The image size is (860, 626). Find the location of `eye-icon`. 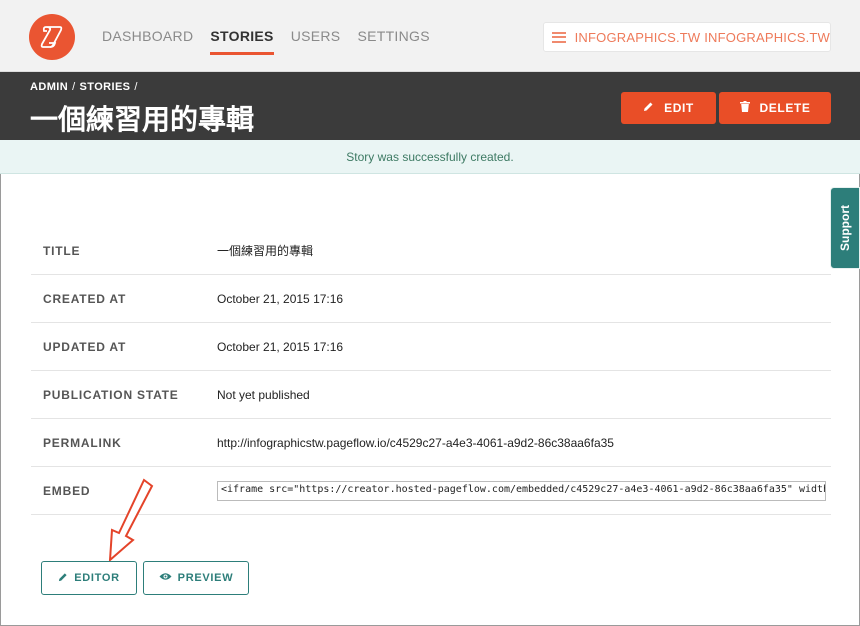

eye-icon is located at coordinates (165, 578).